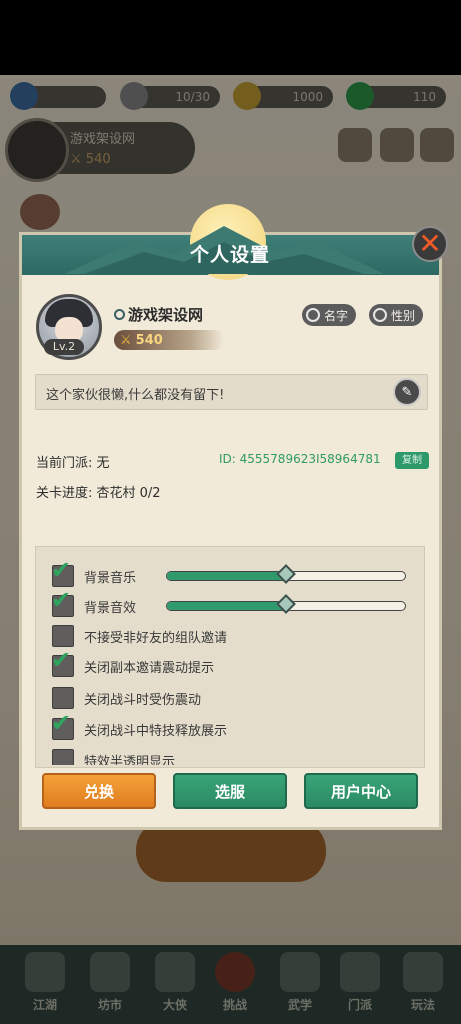  I want to click on setting-row: ✔ 背景音效, so click(94, 603).